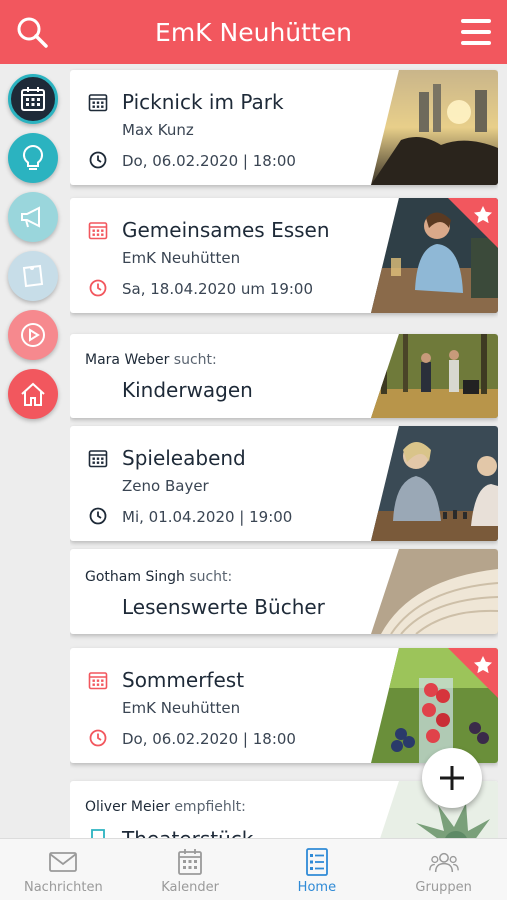  I want to click on author-name: Gotham Singh, so click(135, 577).